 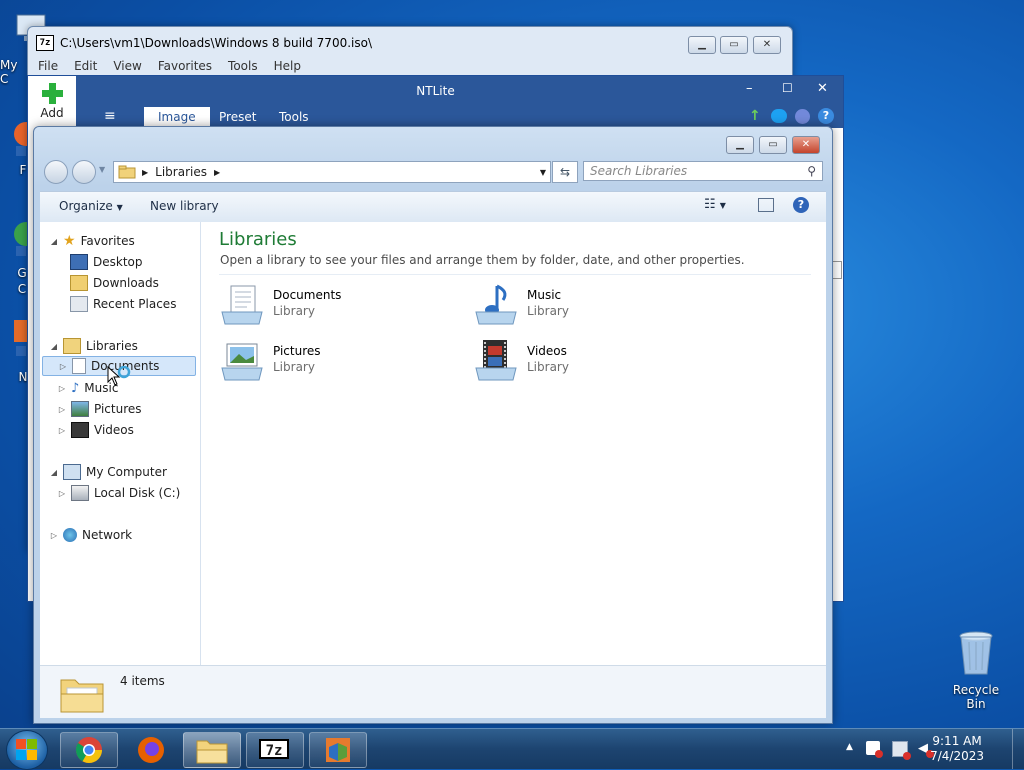 I want to click on recycle-bin-icon, so click(x=976, y=653).